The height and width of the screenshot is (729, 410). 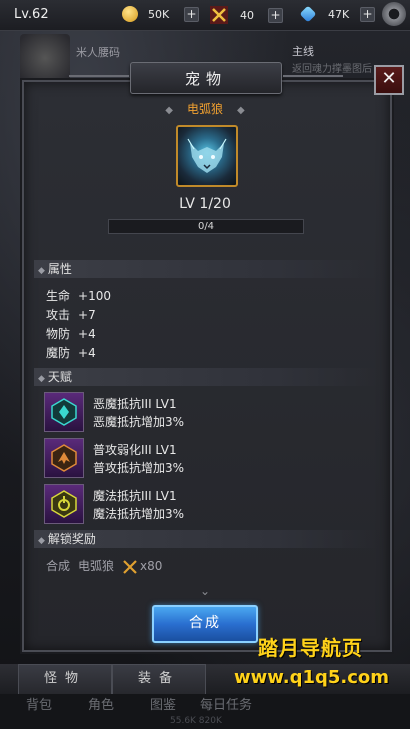 What do you see at coordinates (58, 296) in the screenshot?
I see `stat-label: 生命` at bounding box center [58, 296].